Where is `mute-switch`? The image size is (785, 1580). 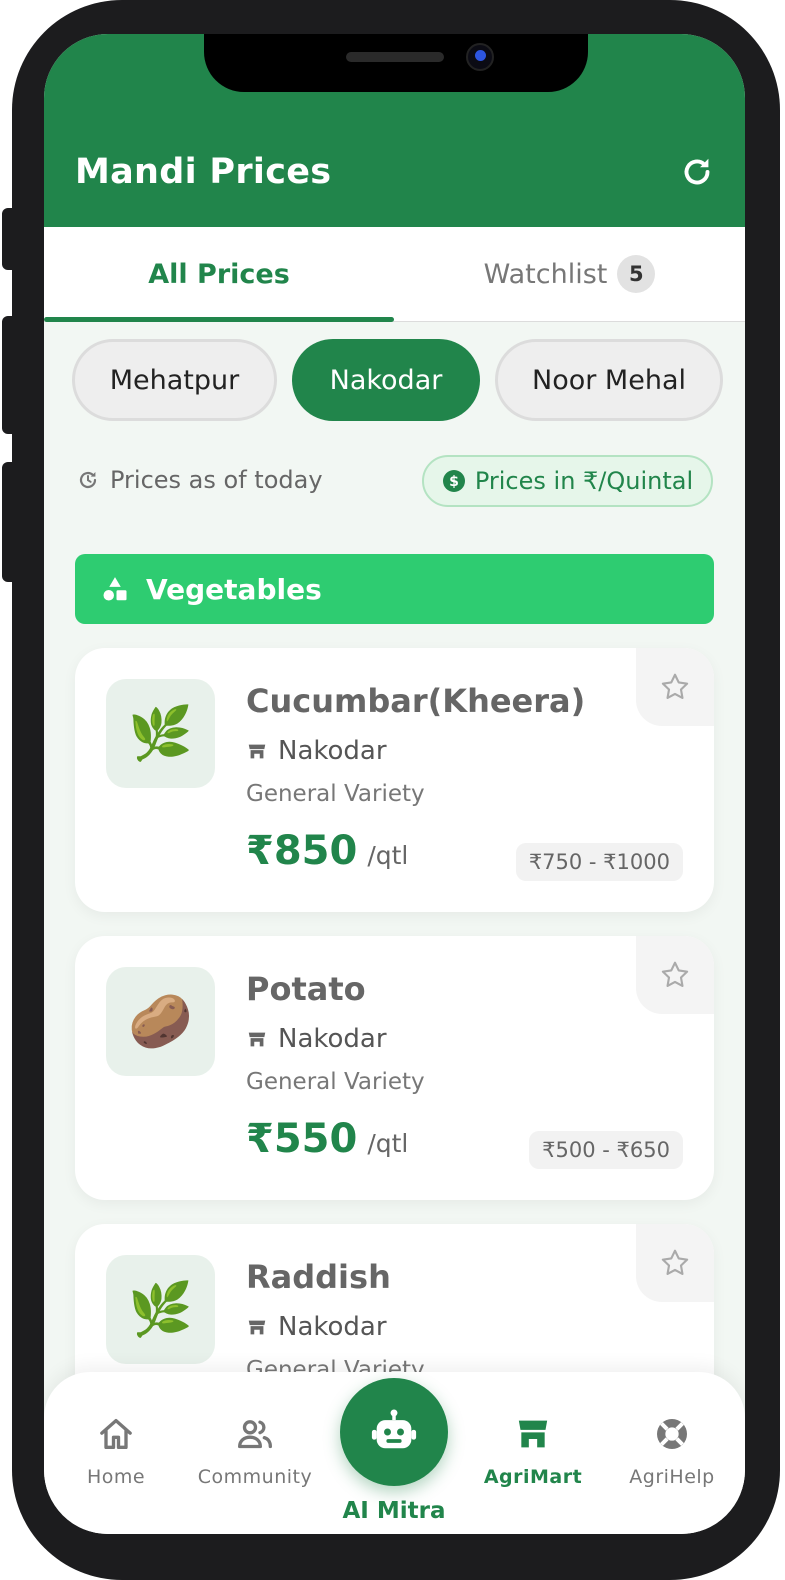
mute-switch is located at coordinates (8, 239).